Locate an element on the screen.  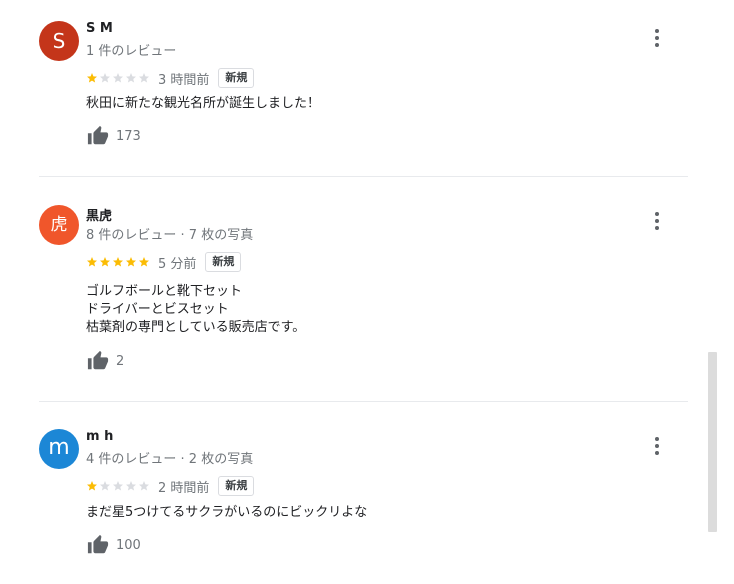
reviewer-name: S M is located at coordinates (99, 28).